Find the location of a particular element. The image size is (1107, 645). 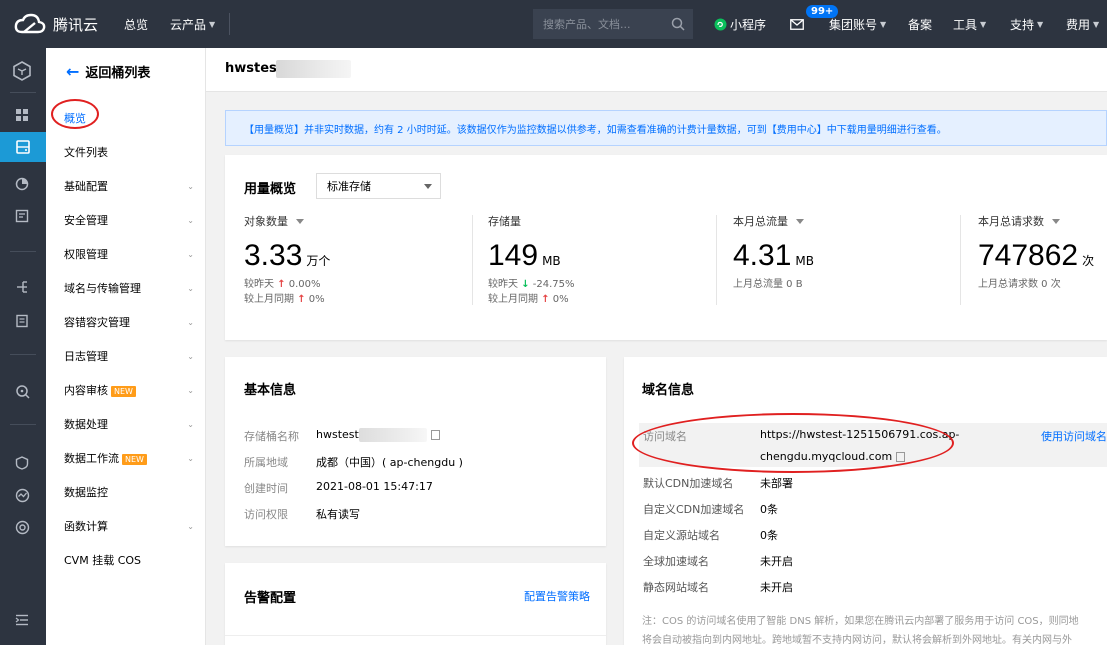

sidebar-item-label-wrap: 安全管理 is located at coordinates (86, 220).